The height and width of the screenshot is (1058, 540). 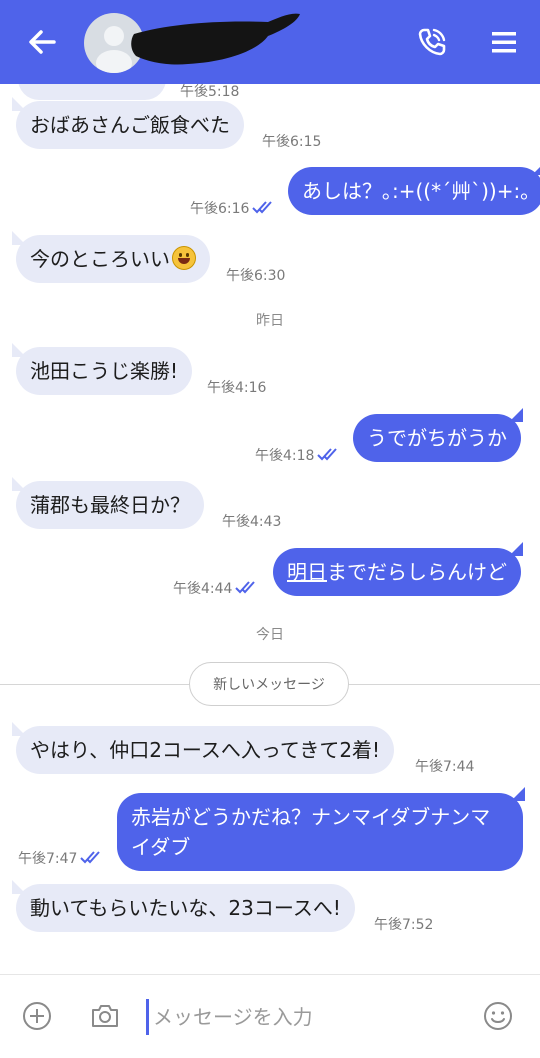 What do you see at coordinates (203, 589) in the screenshot?
I see `message-time: 午後4:44` at bounding box center [203, 589].